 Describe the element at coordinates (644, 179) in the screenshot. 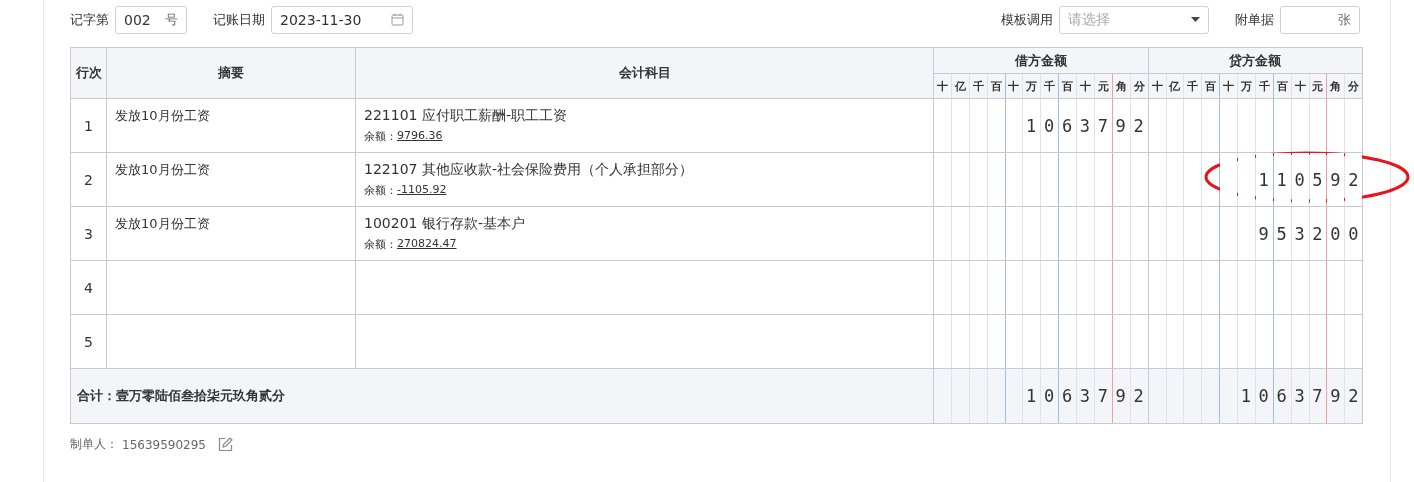

I see `table-cell: 122107 其他应收款-社会保险费用（个人承担部分） 余额：-1105.92` at that location.